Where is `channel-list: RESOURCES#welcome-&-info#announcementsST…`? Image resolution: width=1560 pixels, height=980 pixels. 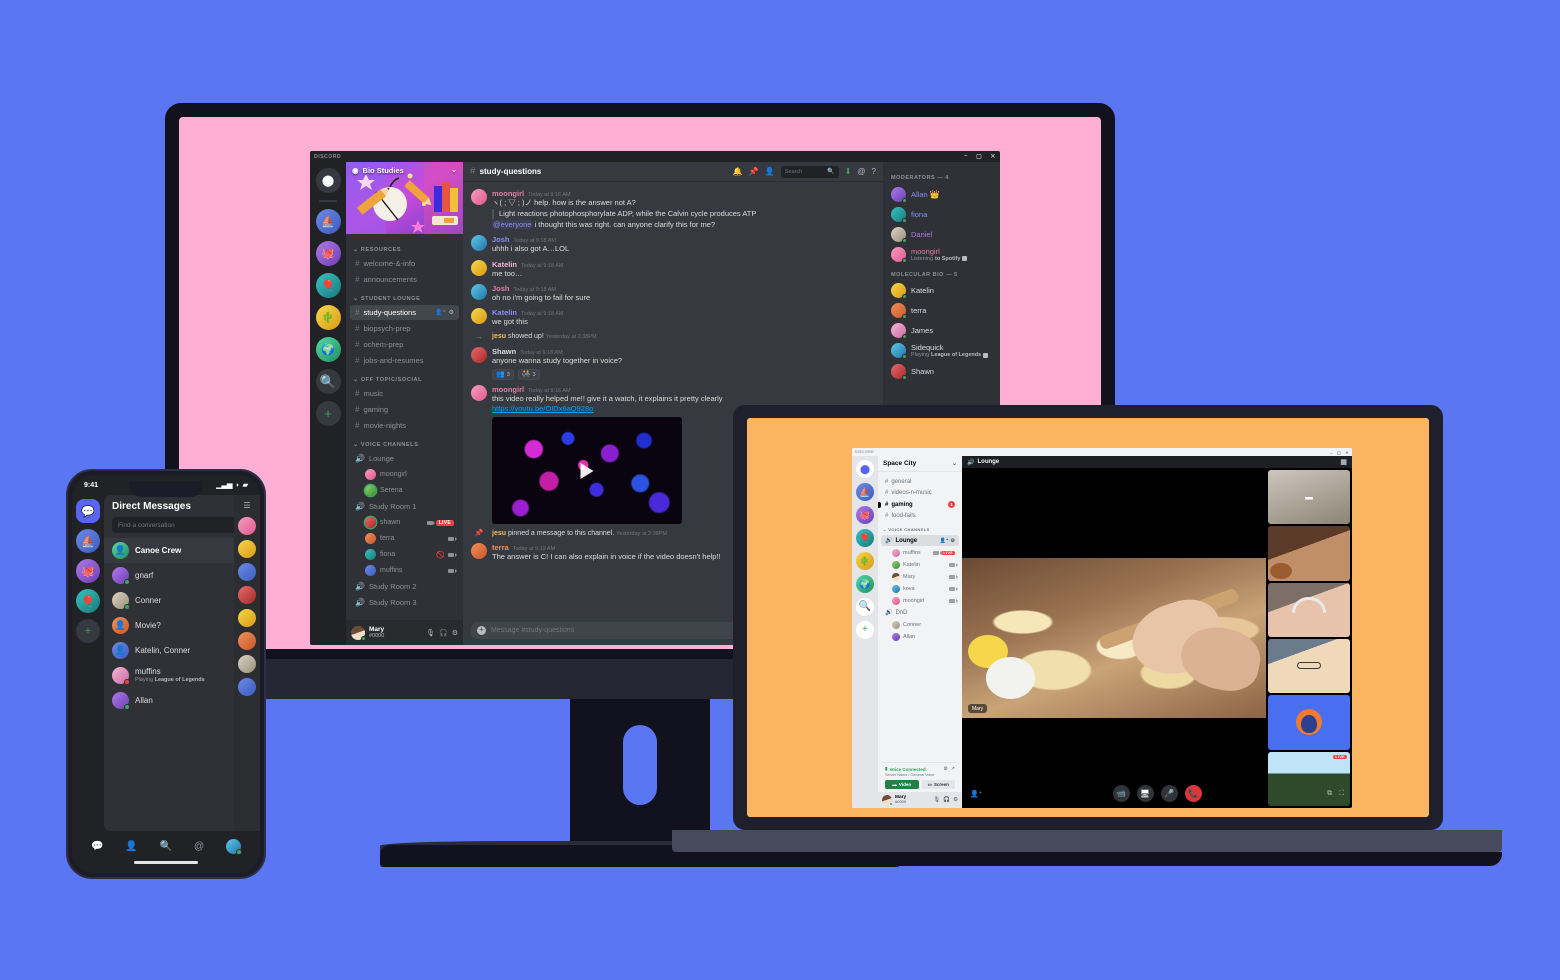
channel-list: RESOURCES#welcome-&-info#announcementsST… is located at coordinates (404, 427).